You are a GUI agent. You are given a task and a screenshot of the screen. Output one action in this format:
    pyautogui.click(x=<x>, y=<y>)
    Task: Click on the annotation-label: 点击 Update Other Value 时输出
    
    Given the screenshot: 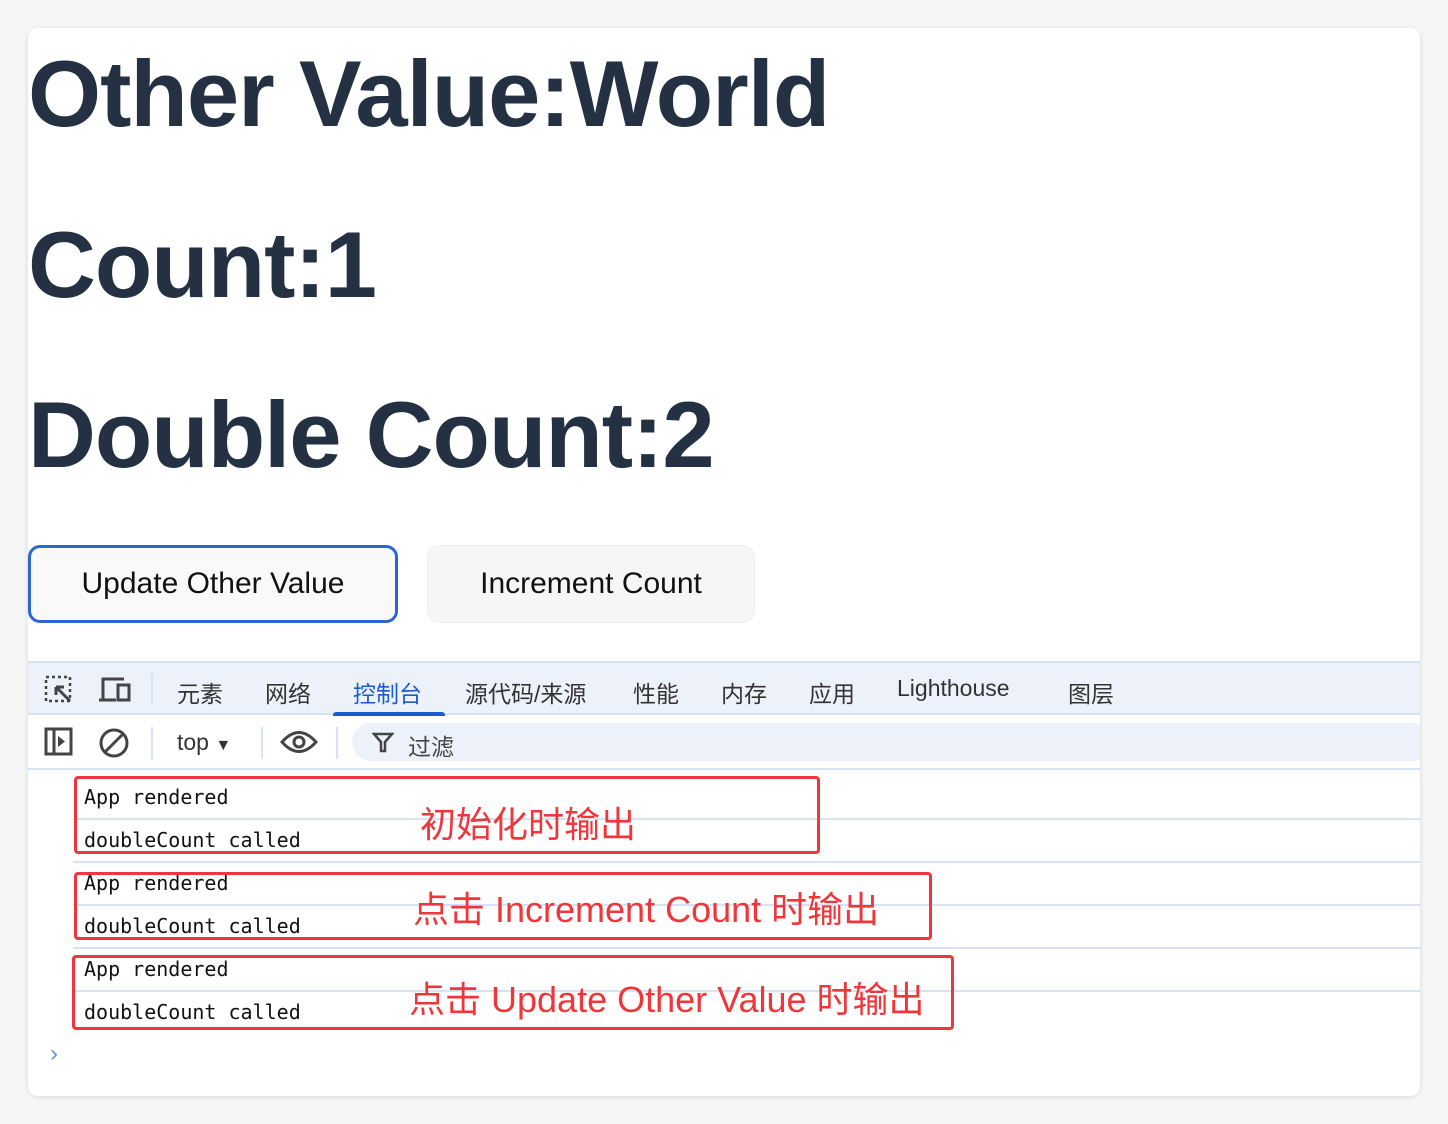 What is the action you would take?
    pyautogui.click(x=667, y=999)
    